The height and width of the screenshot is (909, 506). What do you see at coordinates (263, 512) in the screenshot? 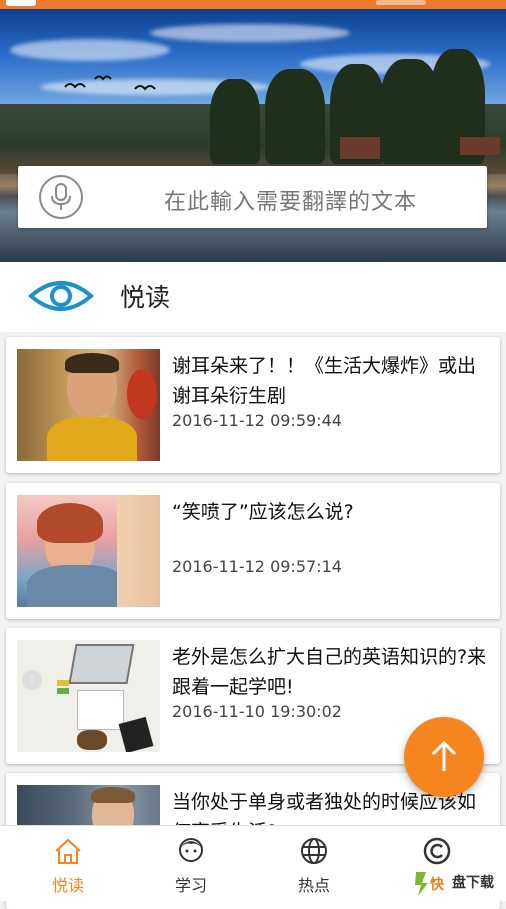
I see `article-title: “笑喷了”应该怎么说?` at bounding box center [263, 512].